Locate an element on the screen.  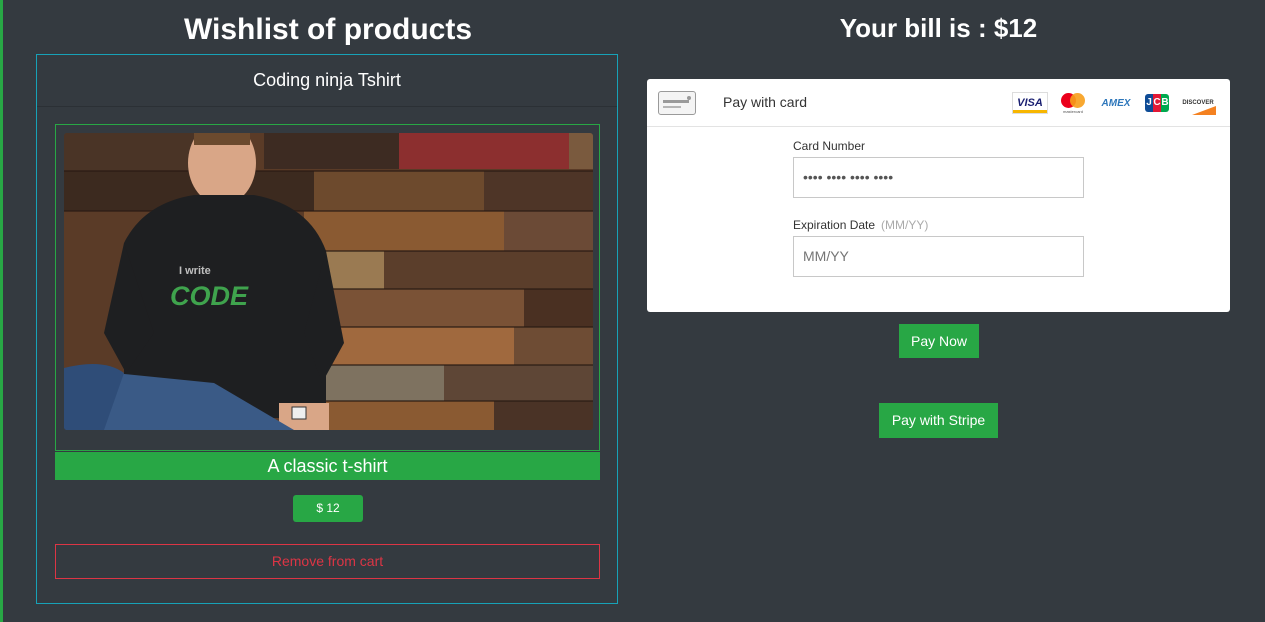
discover-icon: DISCOVER is located at coordinates (1198, 103).